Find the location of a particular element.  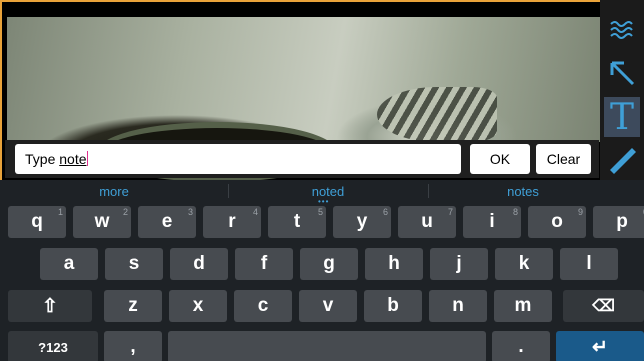

key-w: w2 is located at coordinates (102, 222).